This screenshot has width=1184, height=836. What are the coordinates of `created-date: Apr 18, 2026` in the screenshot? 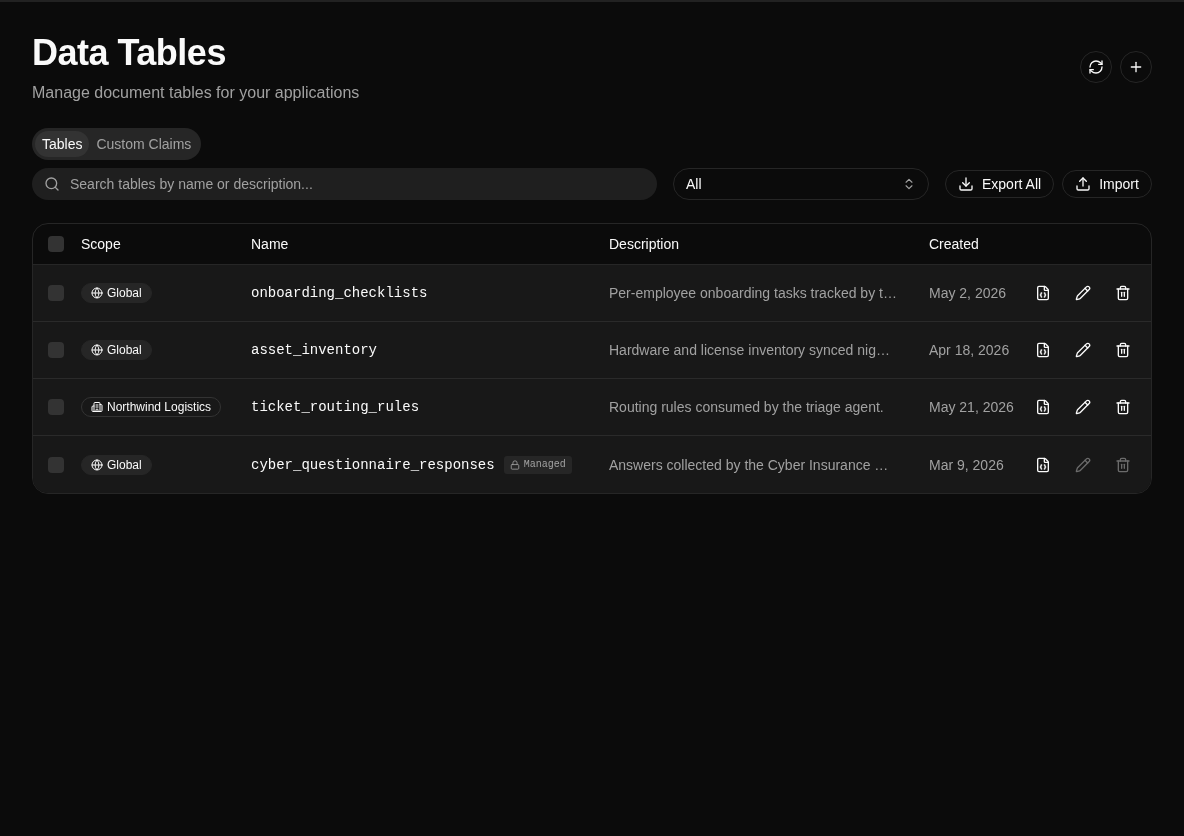 It's located at (969, 350).